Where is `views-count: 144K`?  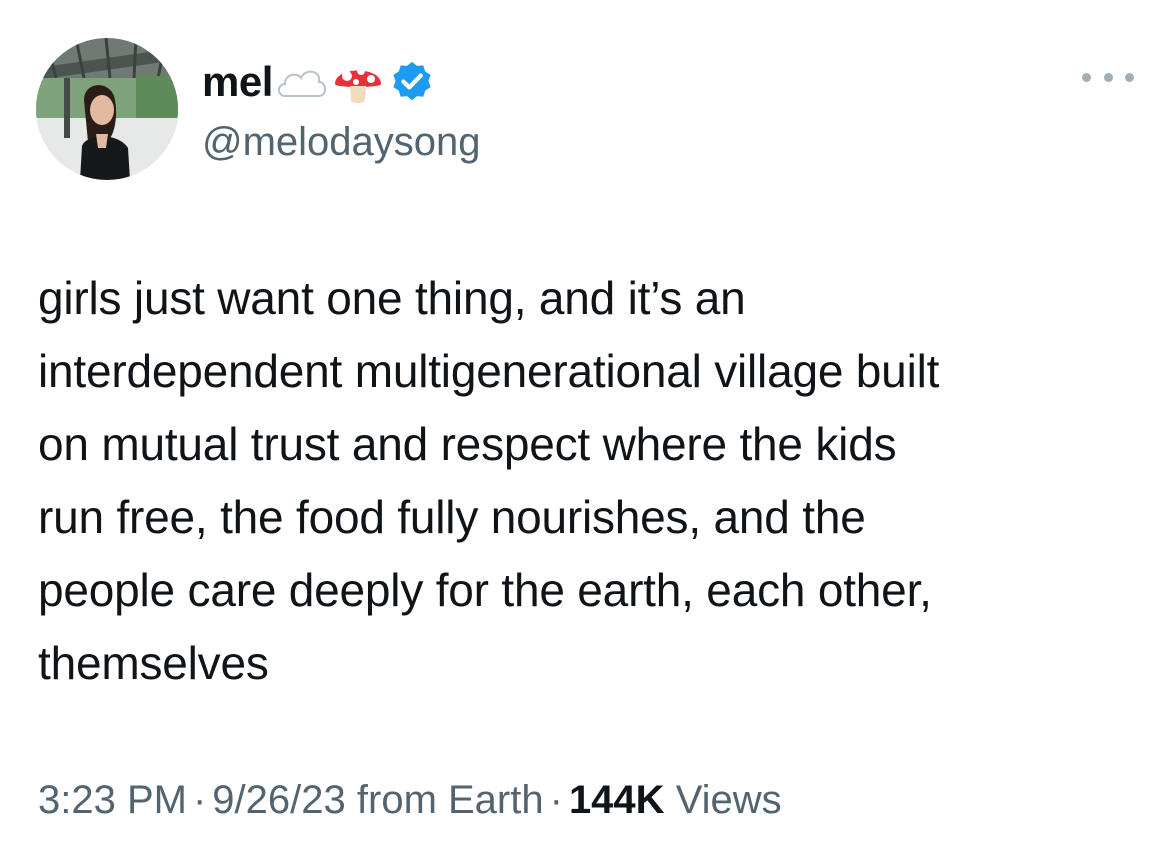 views-count: 144K is located at coordinates (616, 800).